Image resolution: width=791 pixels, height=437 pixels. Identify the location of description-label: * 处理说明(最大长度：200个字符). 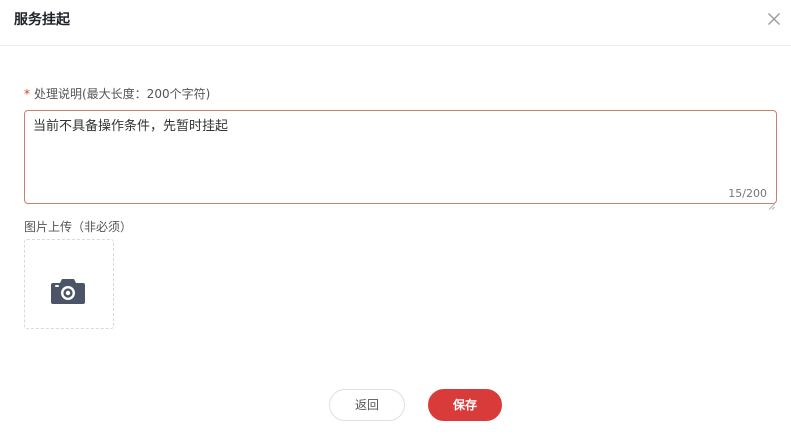
(117, 94).